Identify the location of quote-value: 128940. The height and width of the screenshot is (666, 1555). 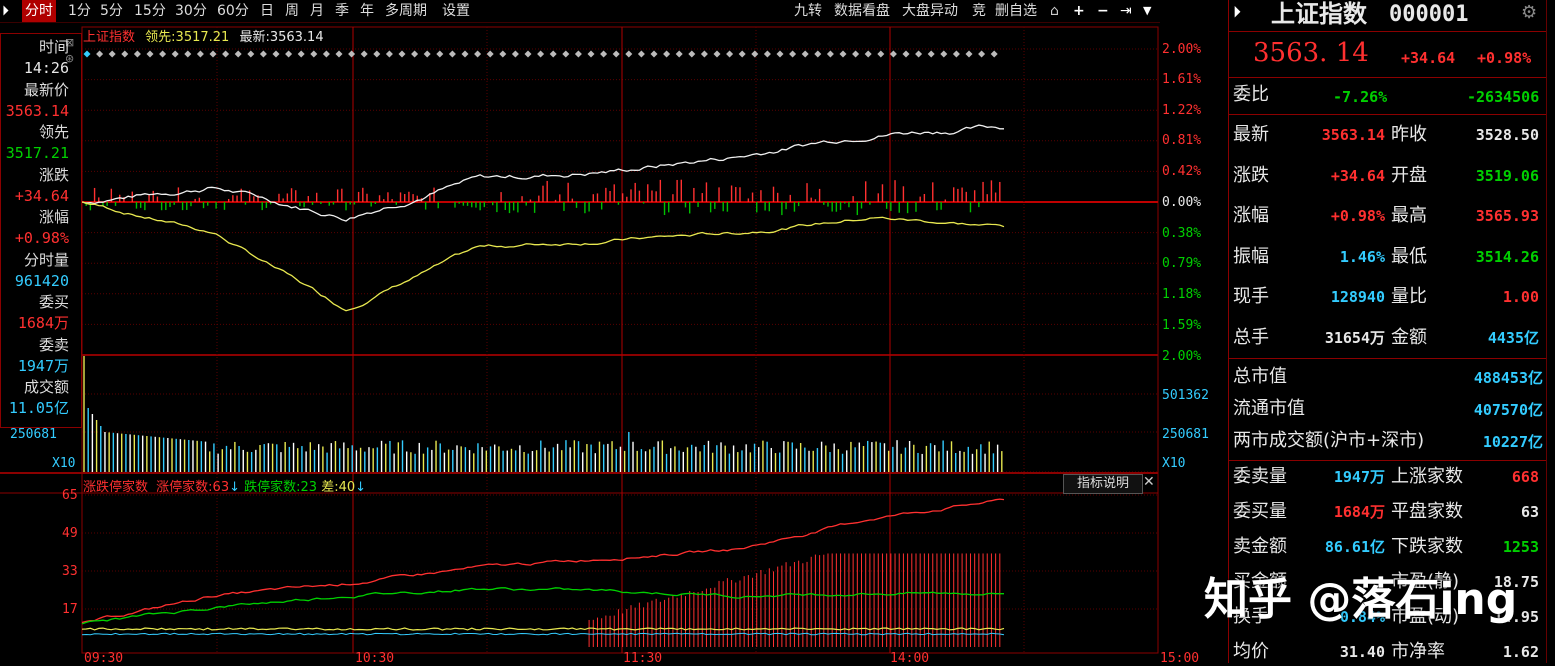
(1357, 297).